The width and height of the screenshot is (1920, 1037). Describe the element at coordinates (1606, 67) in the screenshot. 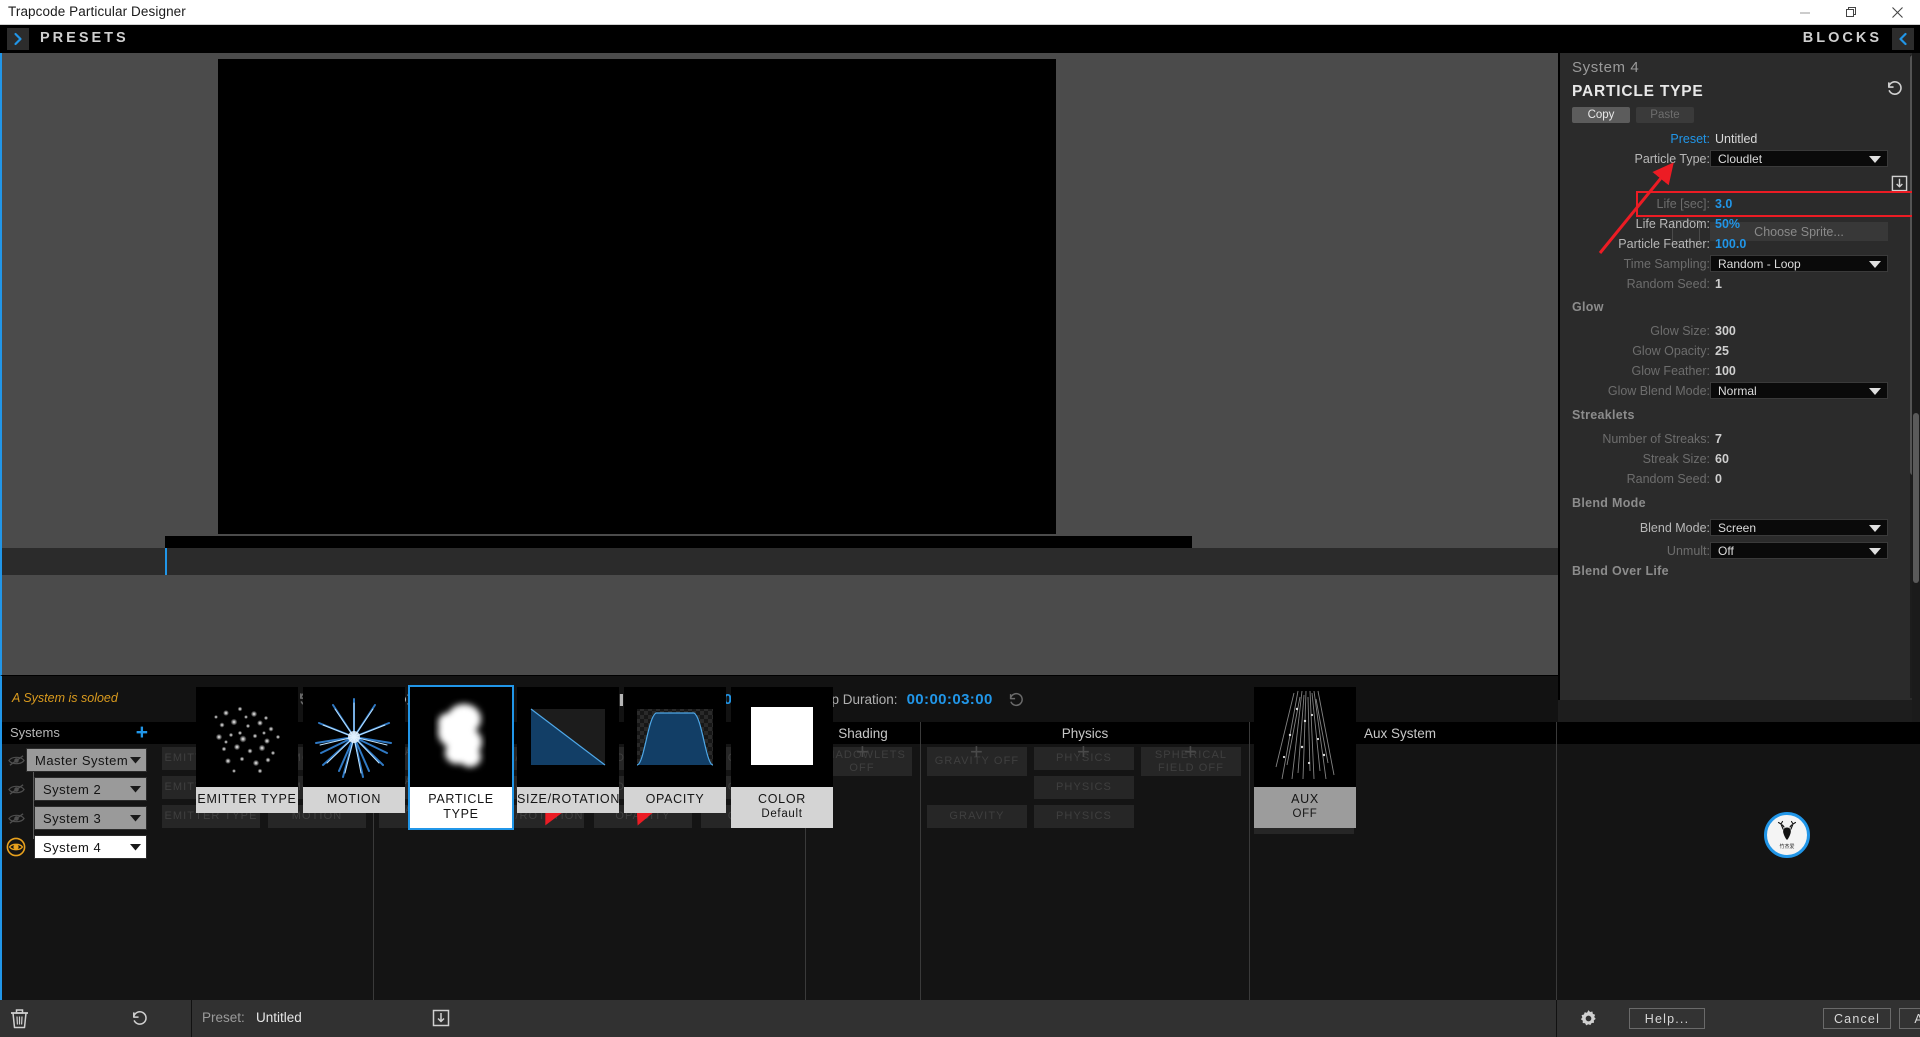

I see `panel-system-name: System 4` at that location.